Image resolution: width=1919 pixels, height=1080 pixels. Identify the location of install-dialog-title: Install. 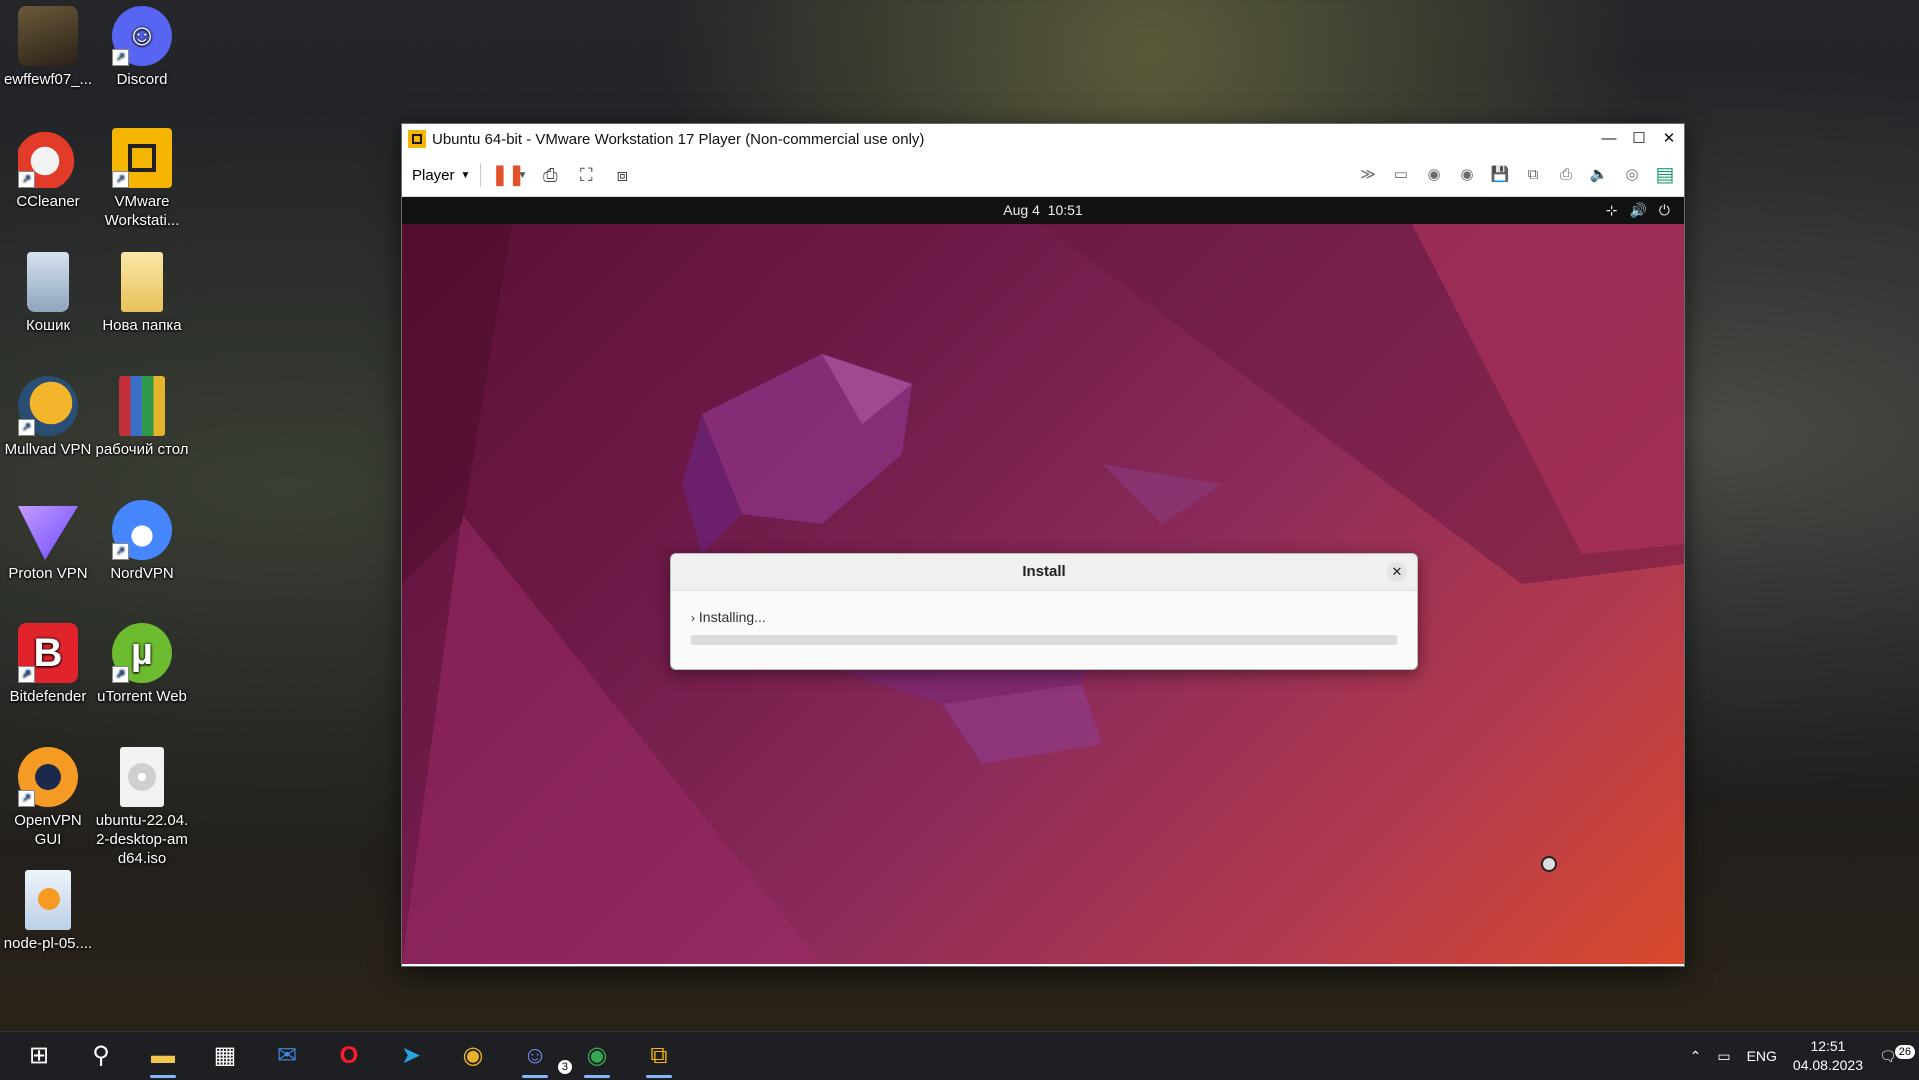
(1044, 571).